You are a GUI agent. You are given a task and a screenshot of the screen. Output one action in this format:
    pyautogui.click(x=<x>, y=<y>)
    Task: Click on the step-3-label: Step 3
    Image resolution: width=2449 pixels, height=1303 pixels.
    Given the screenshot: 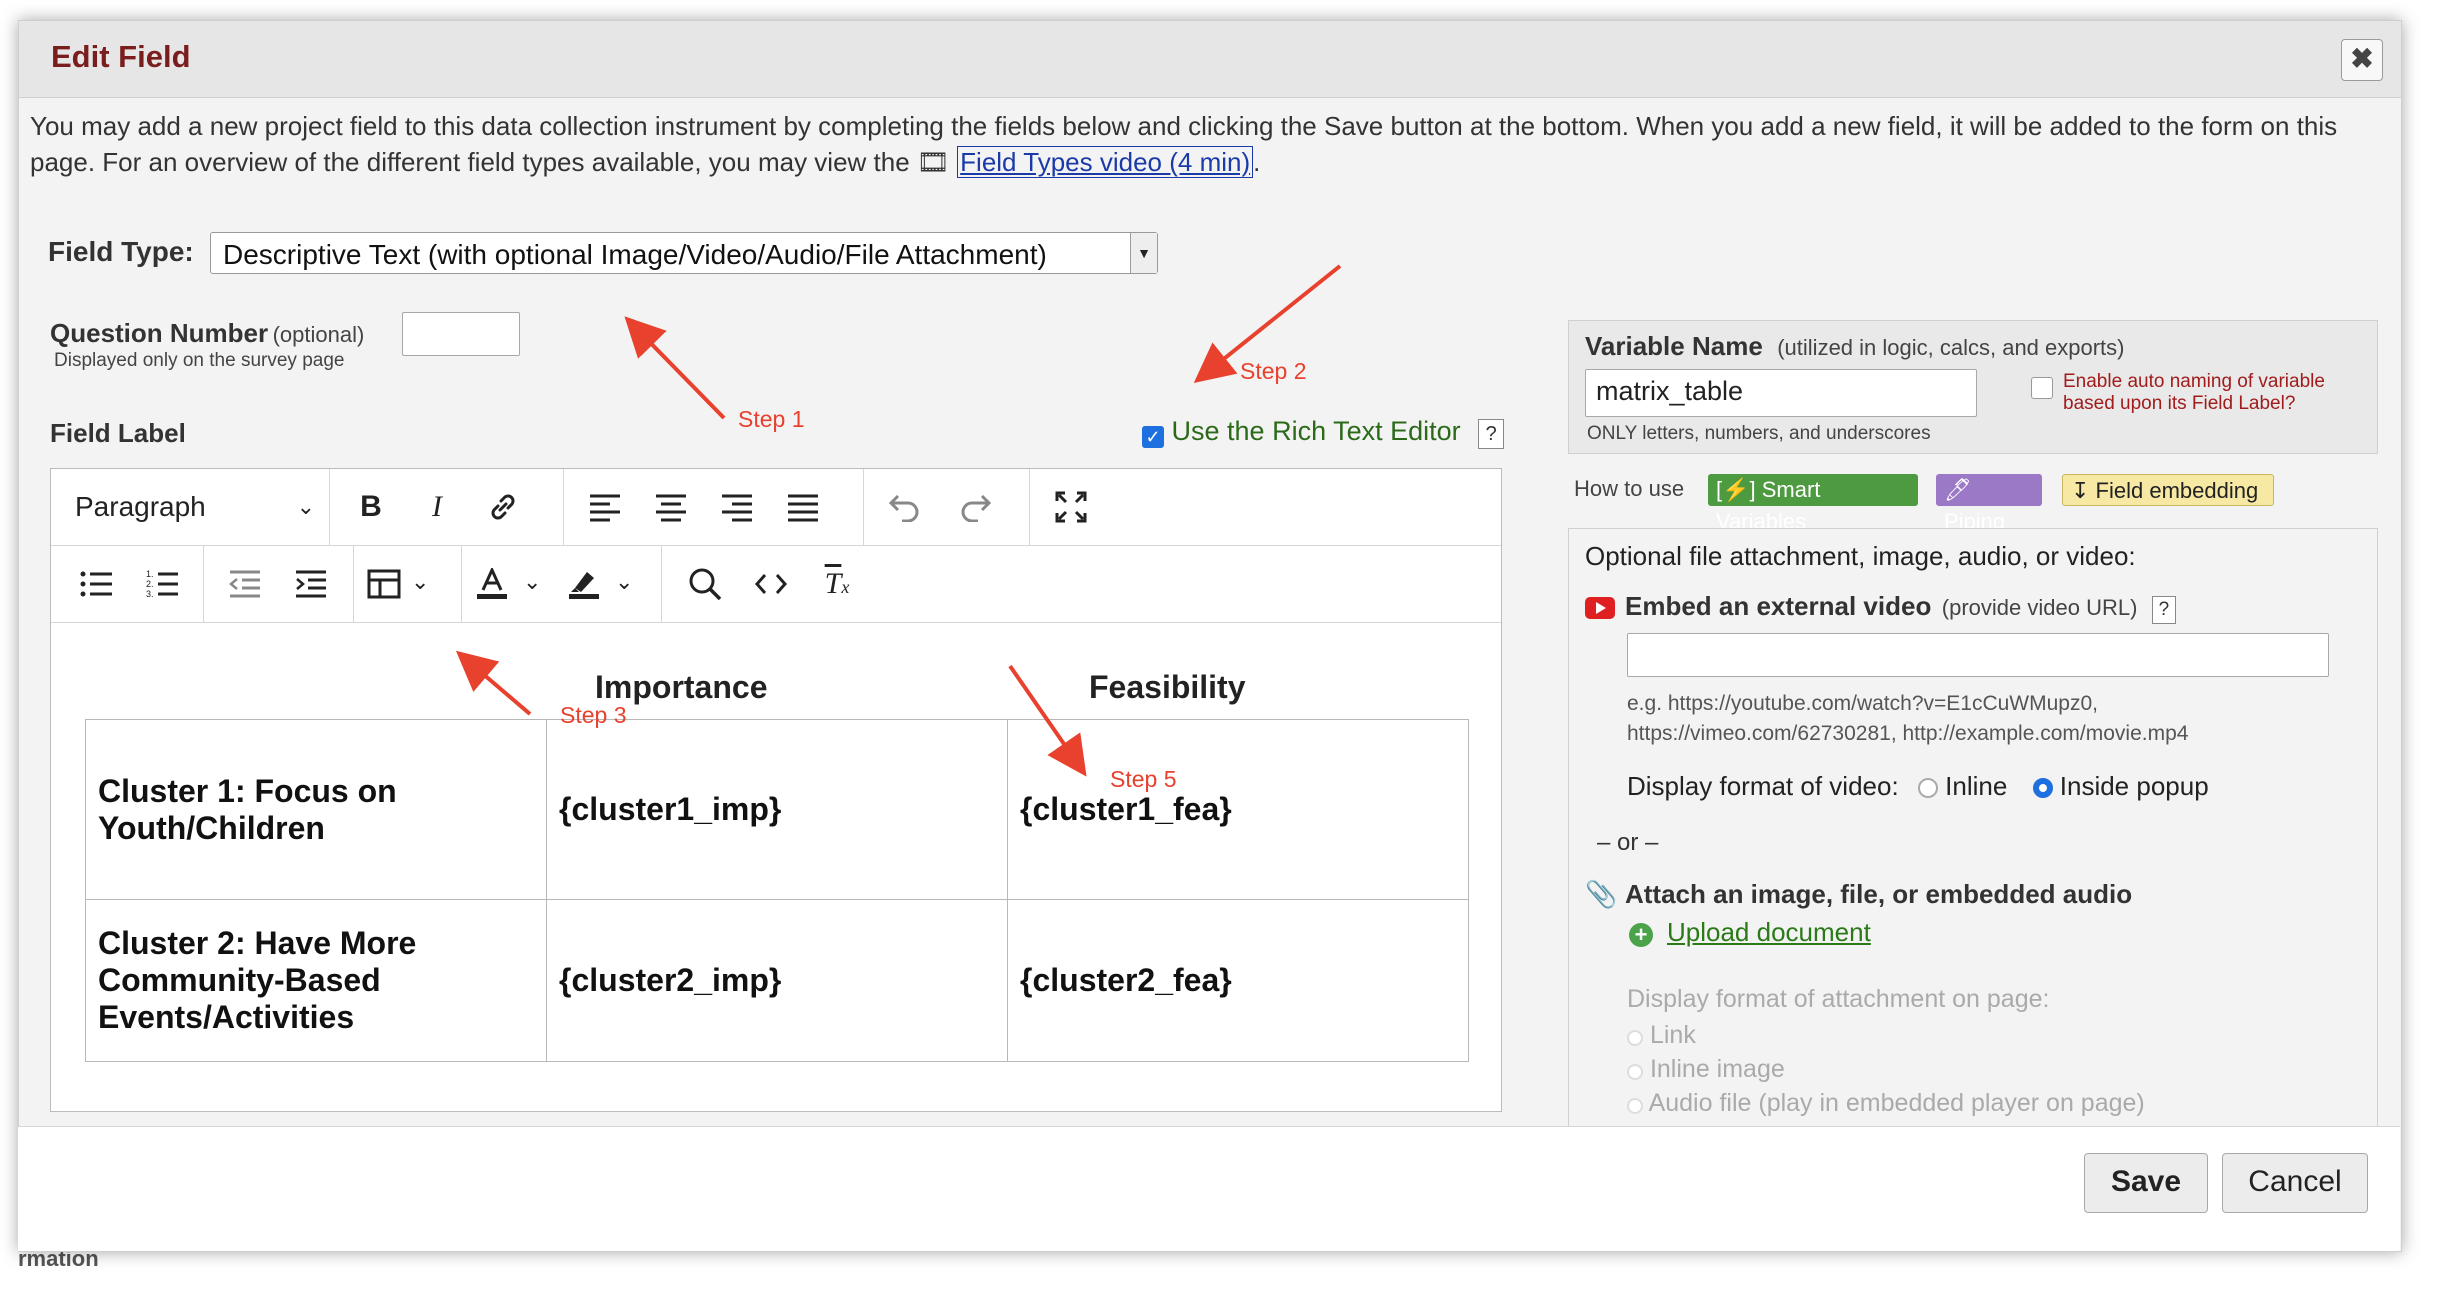 What is the action you would take?
    pyautogui.click(x=593, y=715)
    